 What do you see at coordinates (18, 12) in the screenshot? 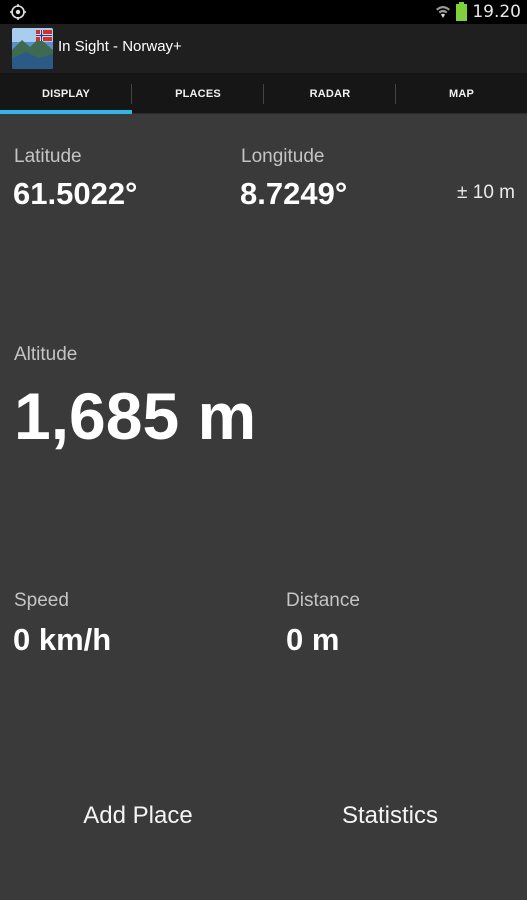
I see `location-target-icon` at bounding box center [18, 12].